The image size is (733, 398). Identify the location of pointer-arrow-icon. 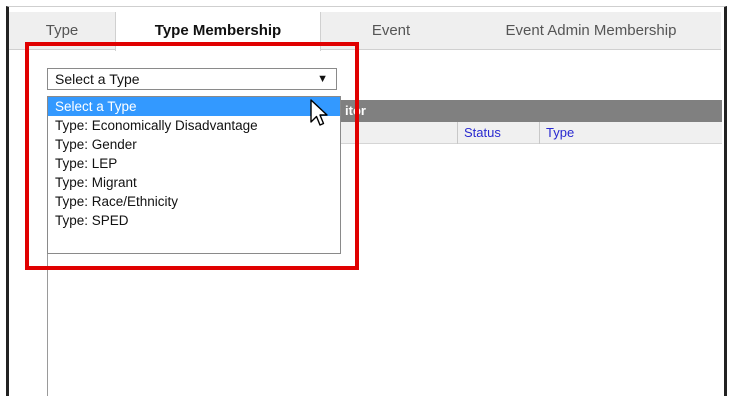
(319, 112).